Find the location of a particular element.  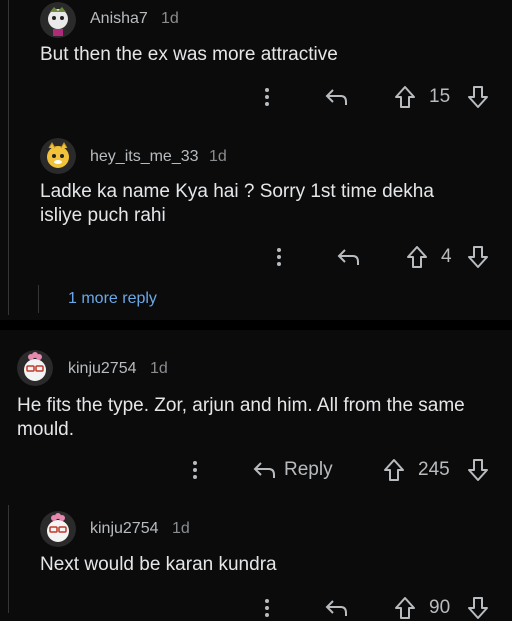

username: Anisha7 is located at coordinates (119, 19).